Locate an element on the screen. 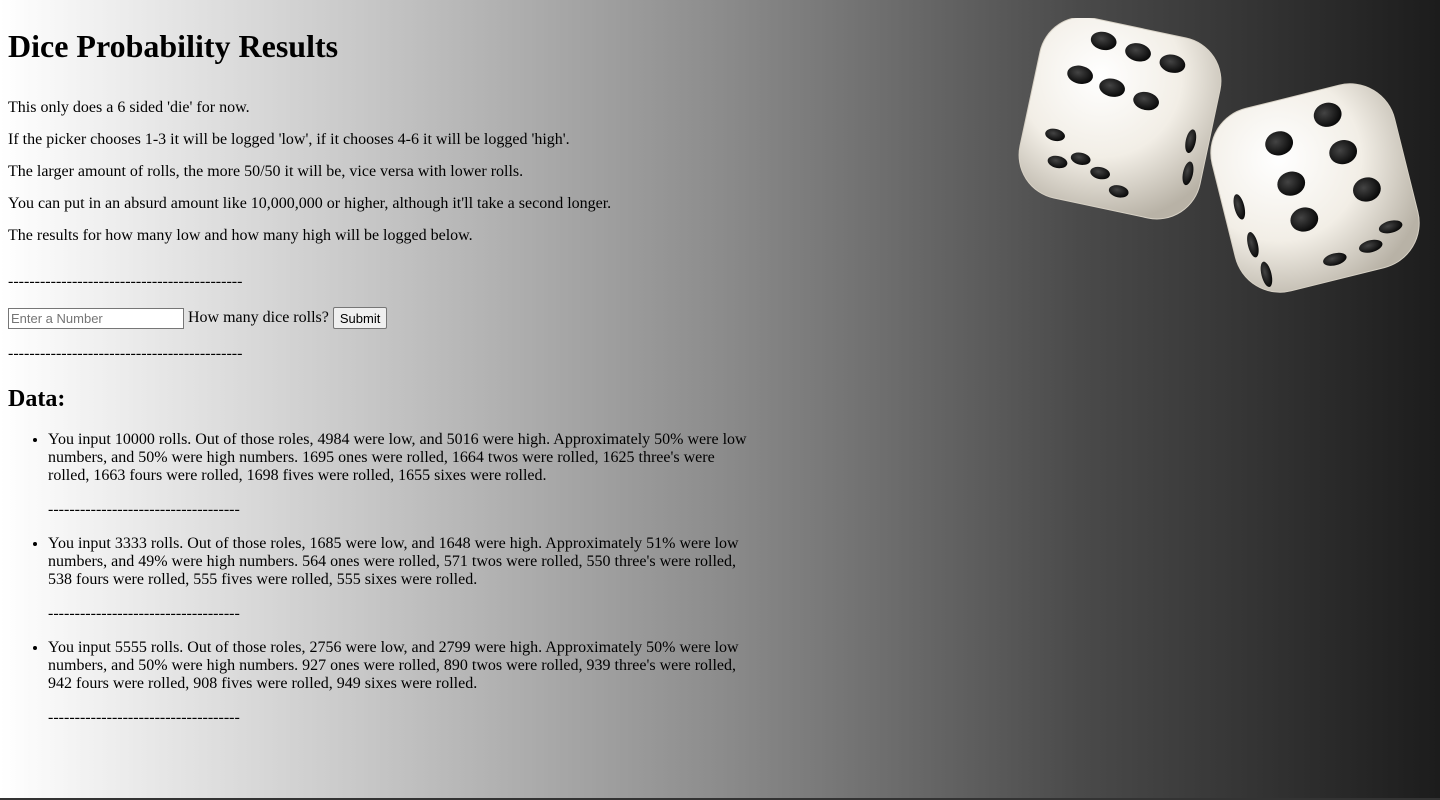 The height and width of the screenshot is (800, 1440). die-left is located at coordinates (1120, 119).